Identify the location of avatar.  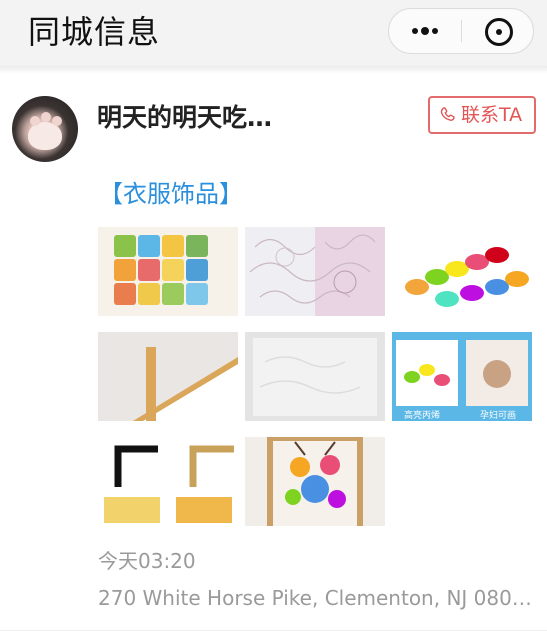
(45, 129).